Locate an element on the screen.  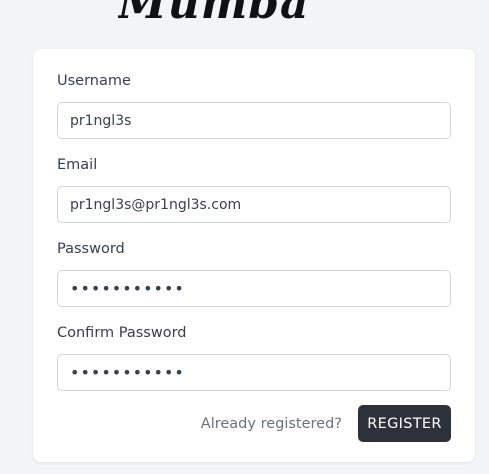
already-registered-link: Already registered? is located at coordinates (271, 424).